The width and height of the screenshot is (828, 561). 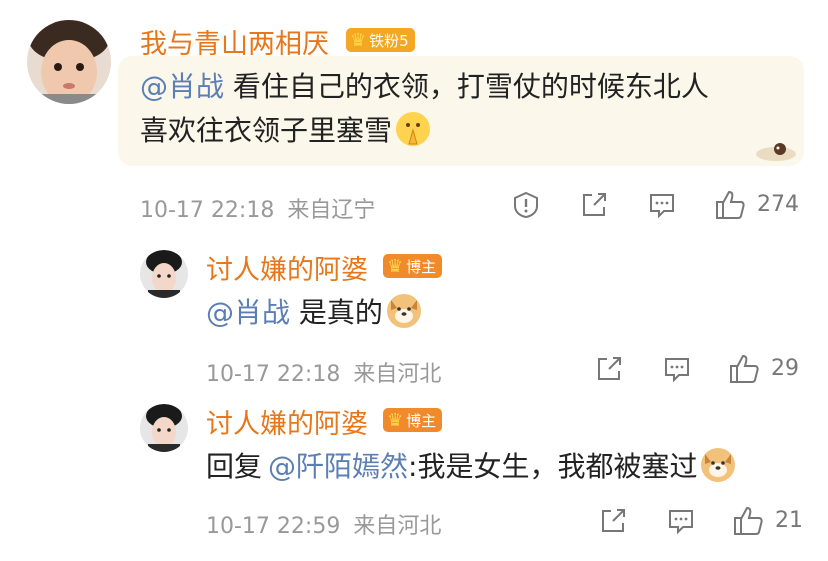 I want to click on comment-text: @肖战 看住自己的衣领，打雪仗的时候东北人, so click(x=424, y=87).